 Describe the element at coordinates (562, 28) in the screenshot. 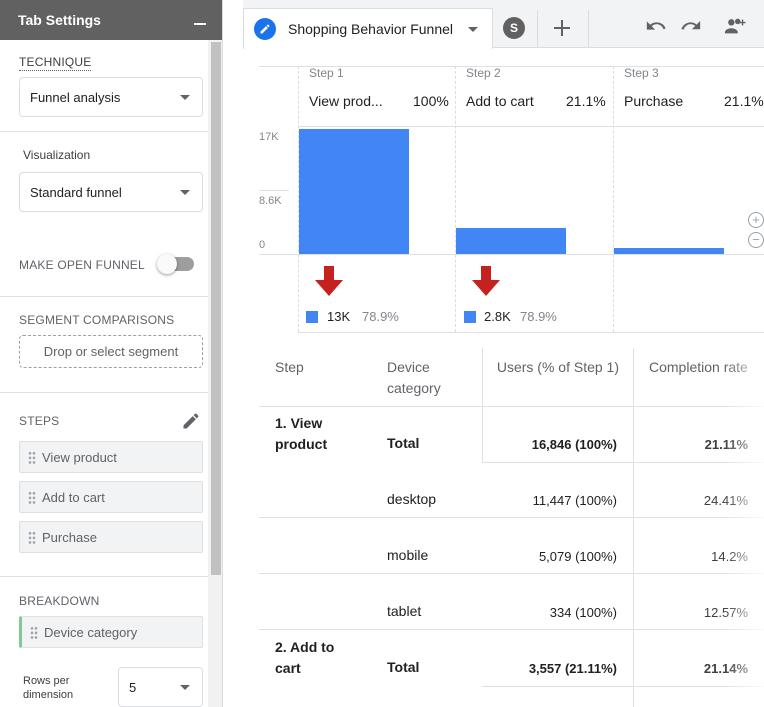

I see `add-tab-icon` at that location.